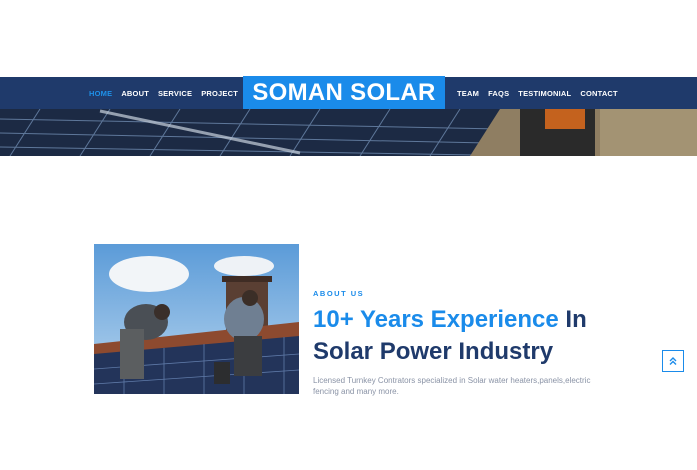 The width and height of the screenshot is (697, 470). I want to click on solar-panels-photo, so click(348, 132).